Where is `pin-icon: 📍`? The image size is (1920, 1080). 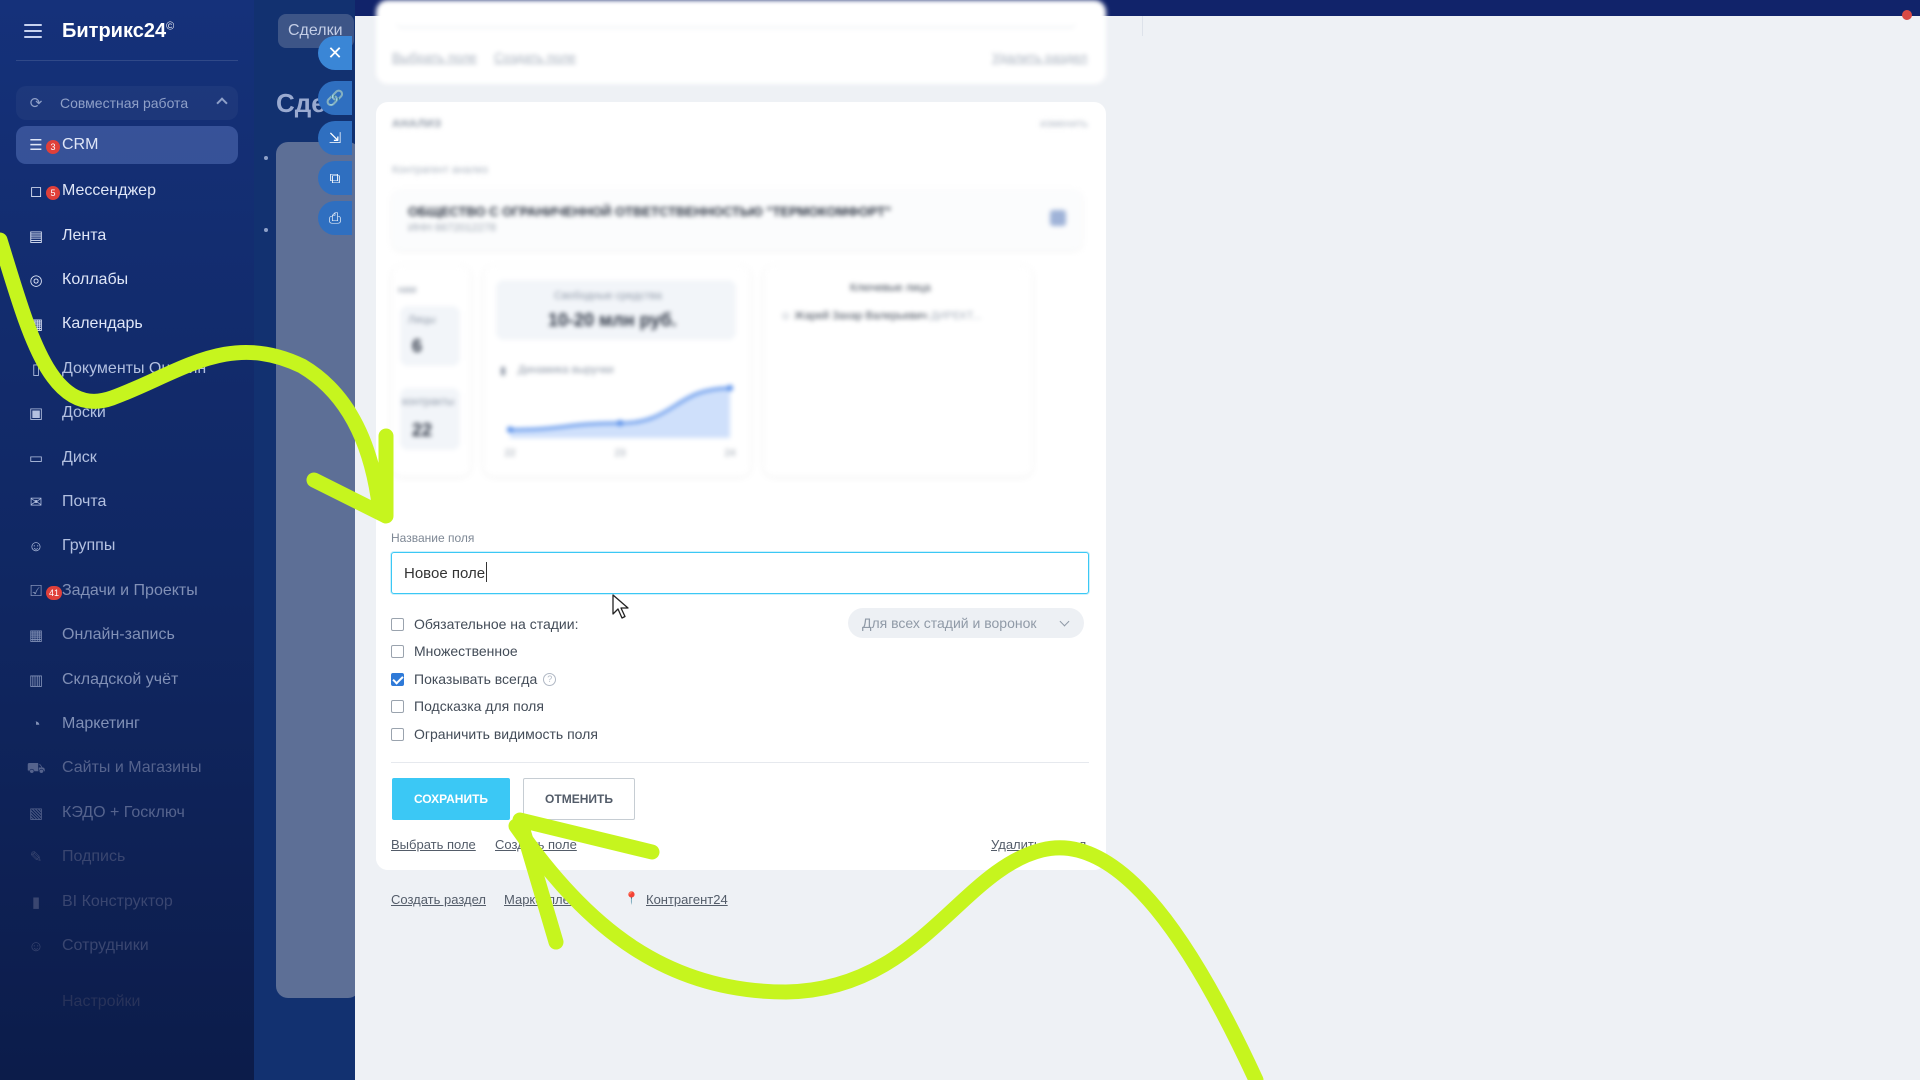 pin-icon: 📍 is located at coordinates (631, 898).